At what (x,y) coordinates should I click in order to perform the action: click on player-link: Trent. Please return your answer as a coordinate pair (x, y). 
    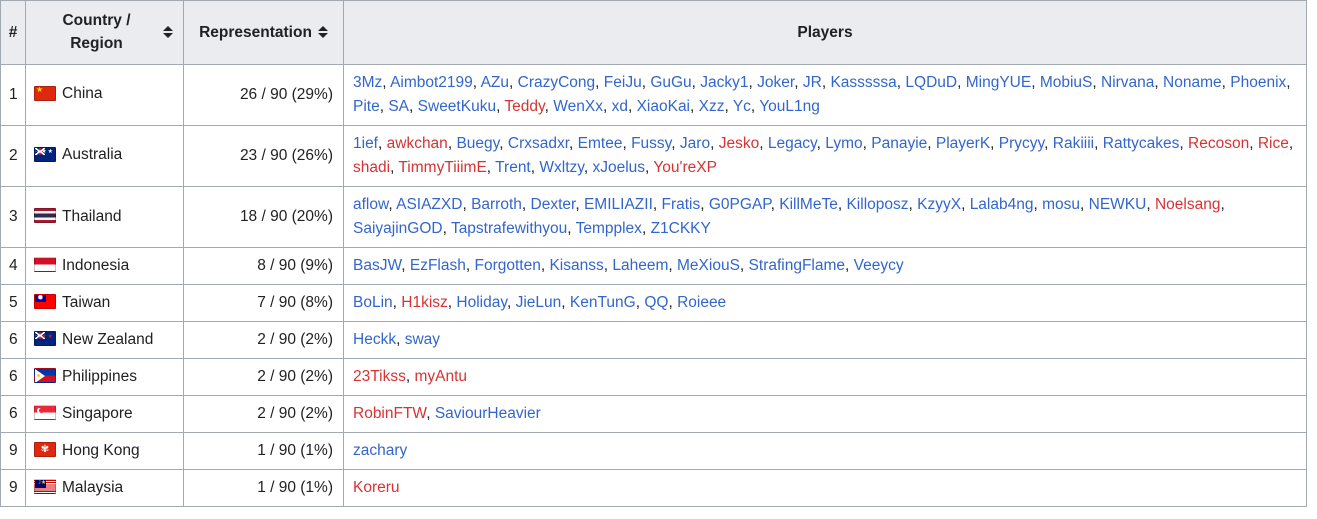
    Looking at the image, I should click on (513, 167).